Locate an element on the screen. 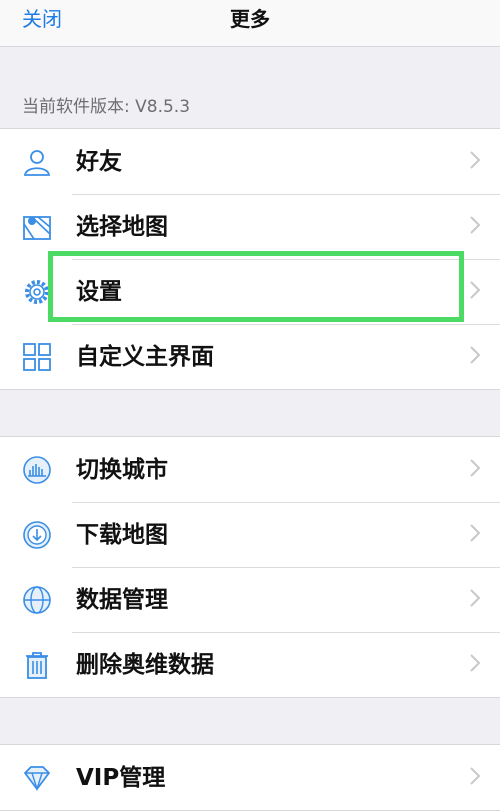  menu-item-select-map: 选择地图 is located at coordinates (250, 226).